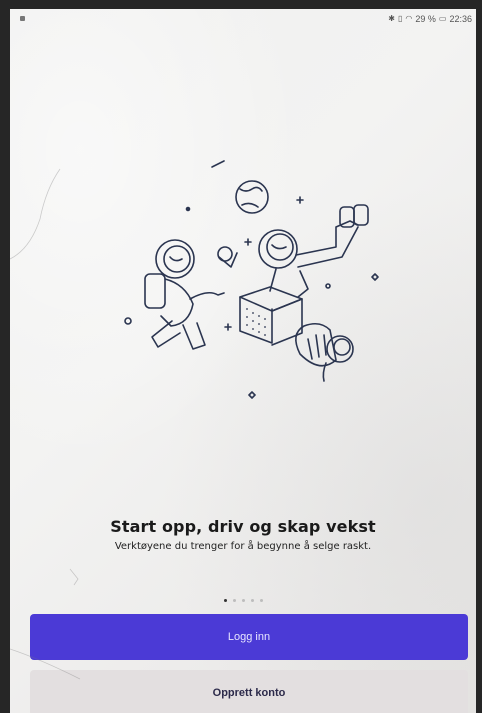 This screenshot has width=482, height=713. I want to click on vibrate-icon: ▯, so click(400, 18).